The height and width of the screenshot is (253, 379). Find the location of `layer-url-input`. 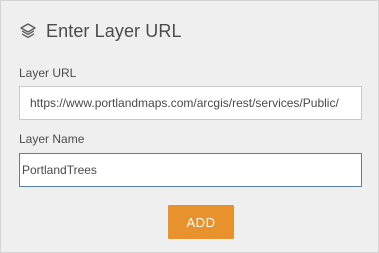

layer-url-input is located at coordinates (190, 103).